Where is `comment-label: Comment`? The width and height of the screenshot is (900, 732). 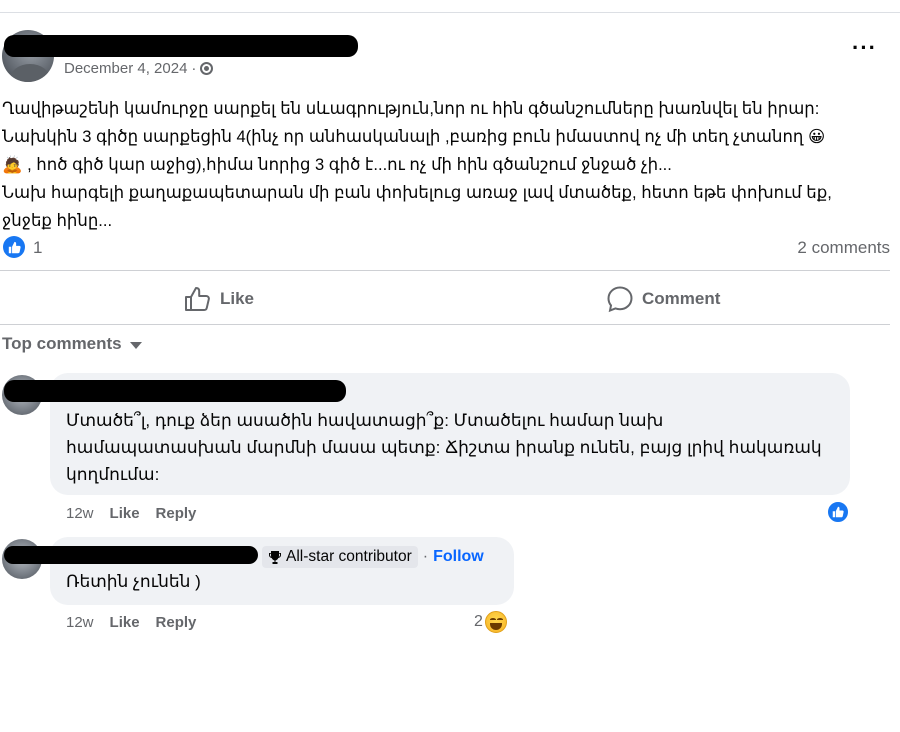 comment-label: Comment is located at coordinates (681, 298).